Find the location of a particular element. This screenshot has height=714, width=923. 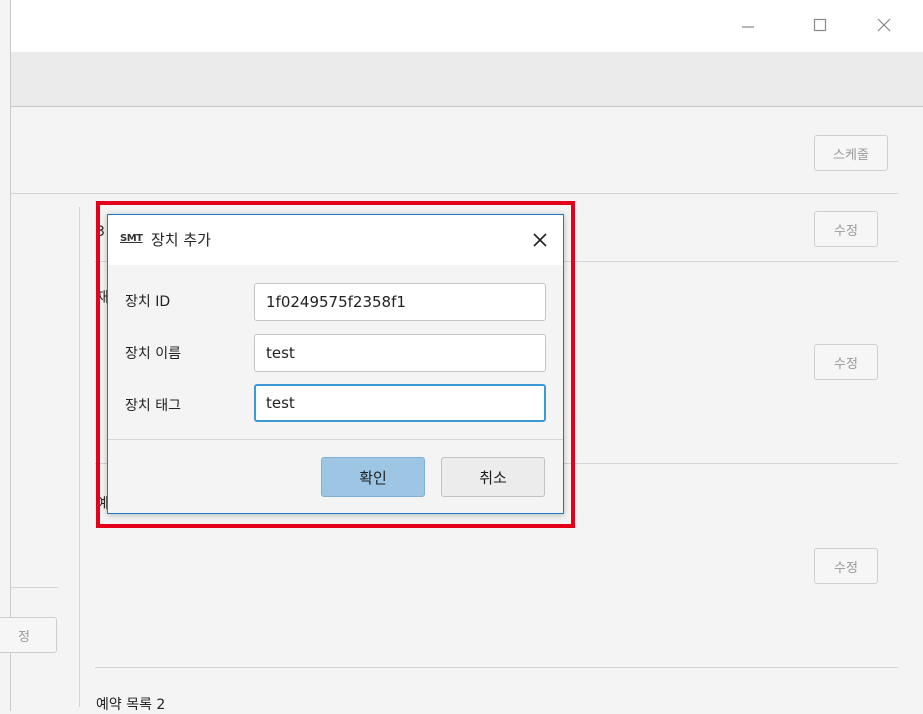

device-name-label: 장치 이름 is located at coordinates (153, 354).